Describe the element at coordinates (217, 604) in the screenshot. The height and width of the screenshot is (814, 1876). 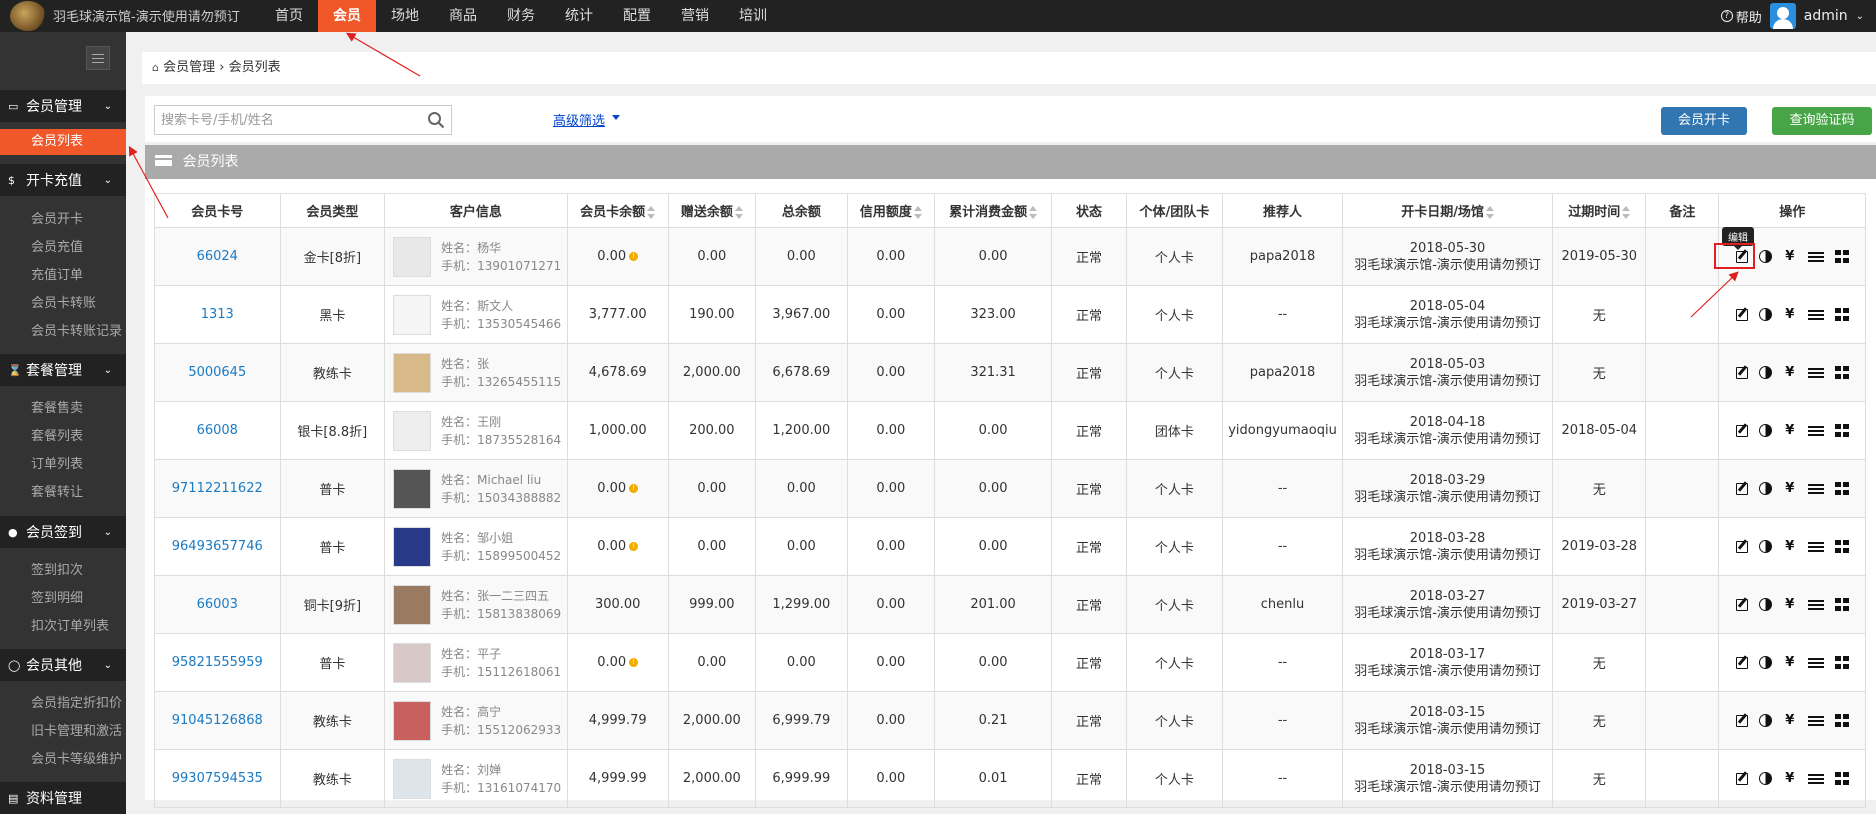
I see `card-number-link: 66003` at that location.